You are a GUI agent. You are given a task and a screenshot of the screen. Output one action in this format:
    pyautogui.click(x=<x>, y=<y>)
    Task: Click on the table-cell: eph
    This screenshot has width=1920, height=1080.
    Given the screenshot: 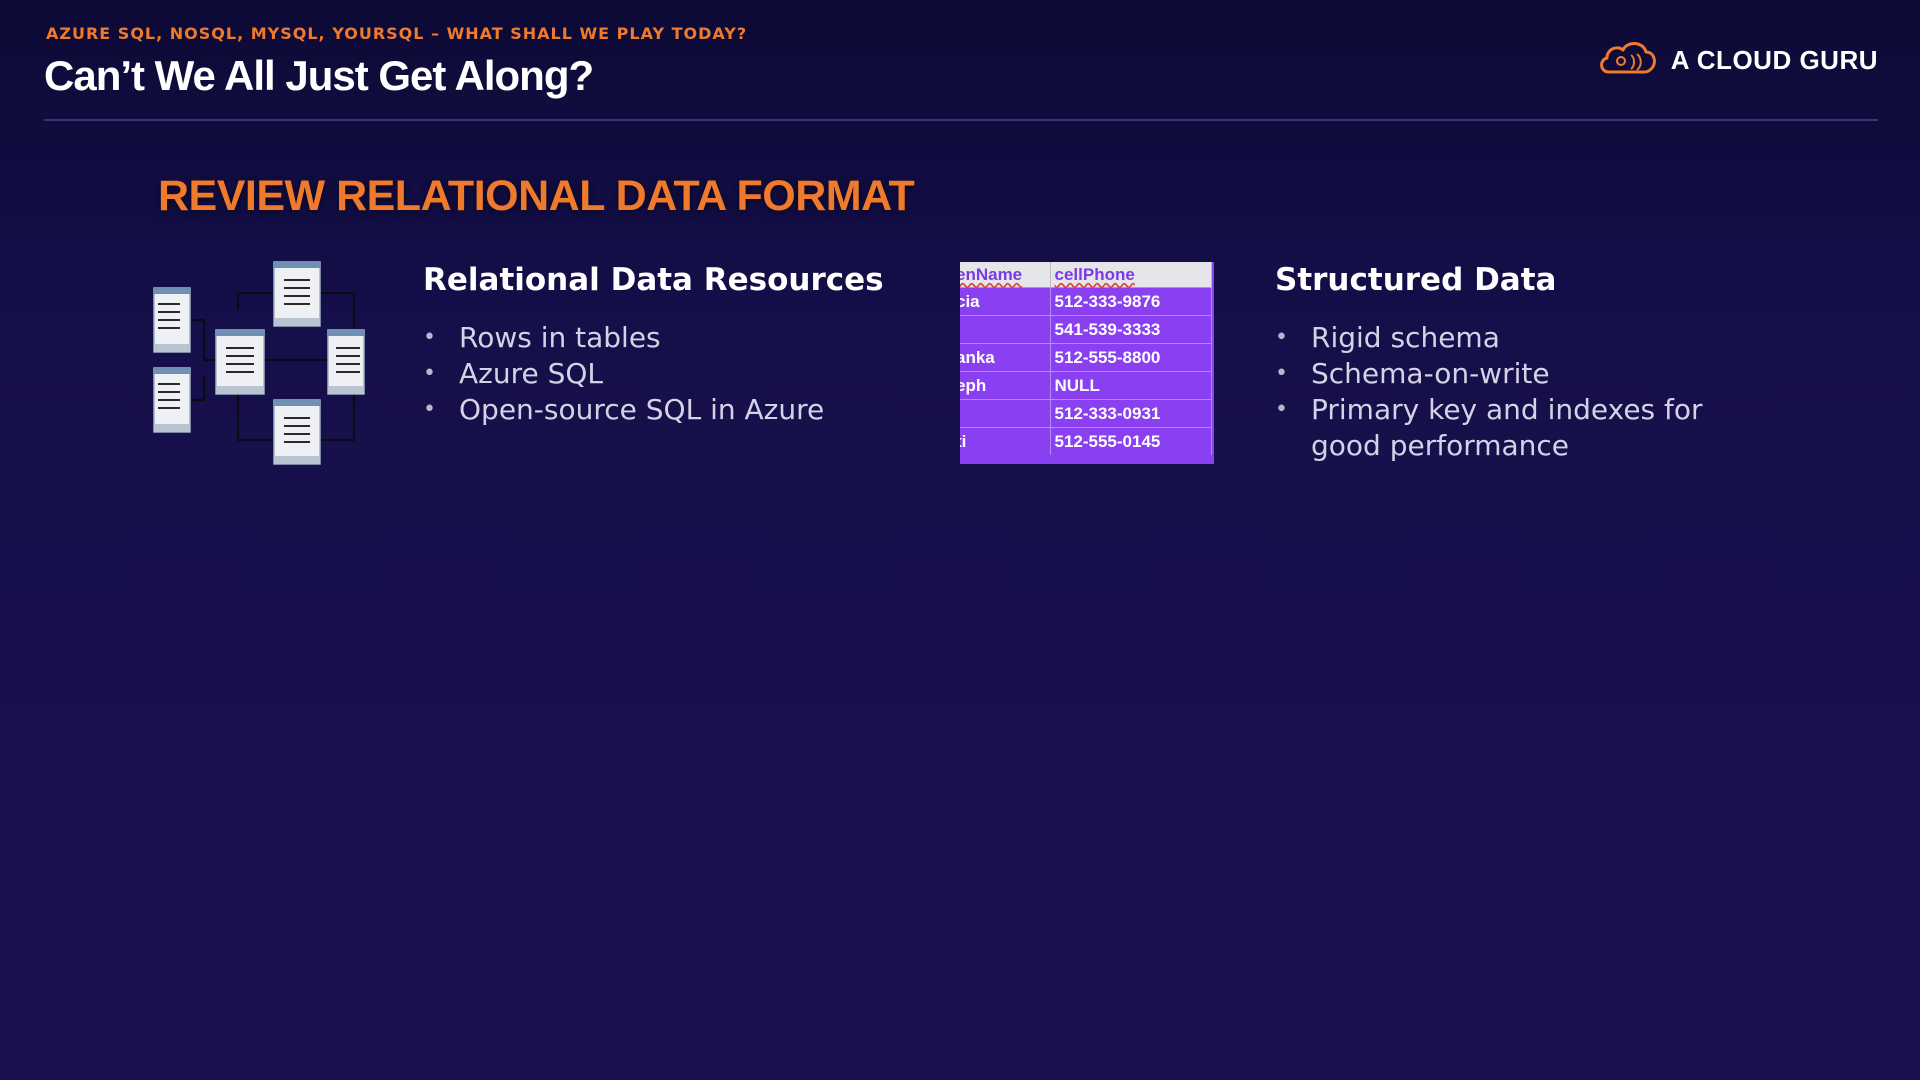 What is the action you would take?
    pyautogui.click(x=1005, y=385)
    